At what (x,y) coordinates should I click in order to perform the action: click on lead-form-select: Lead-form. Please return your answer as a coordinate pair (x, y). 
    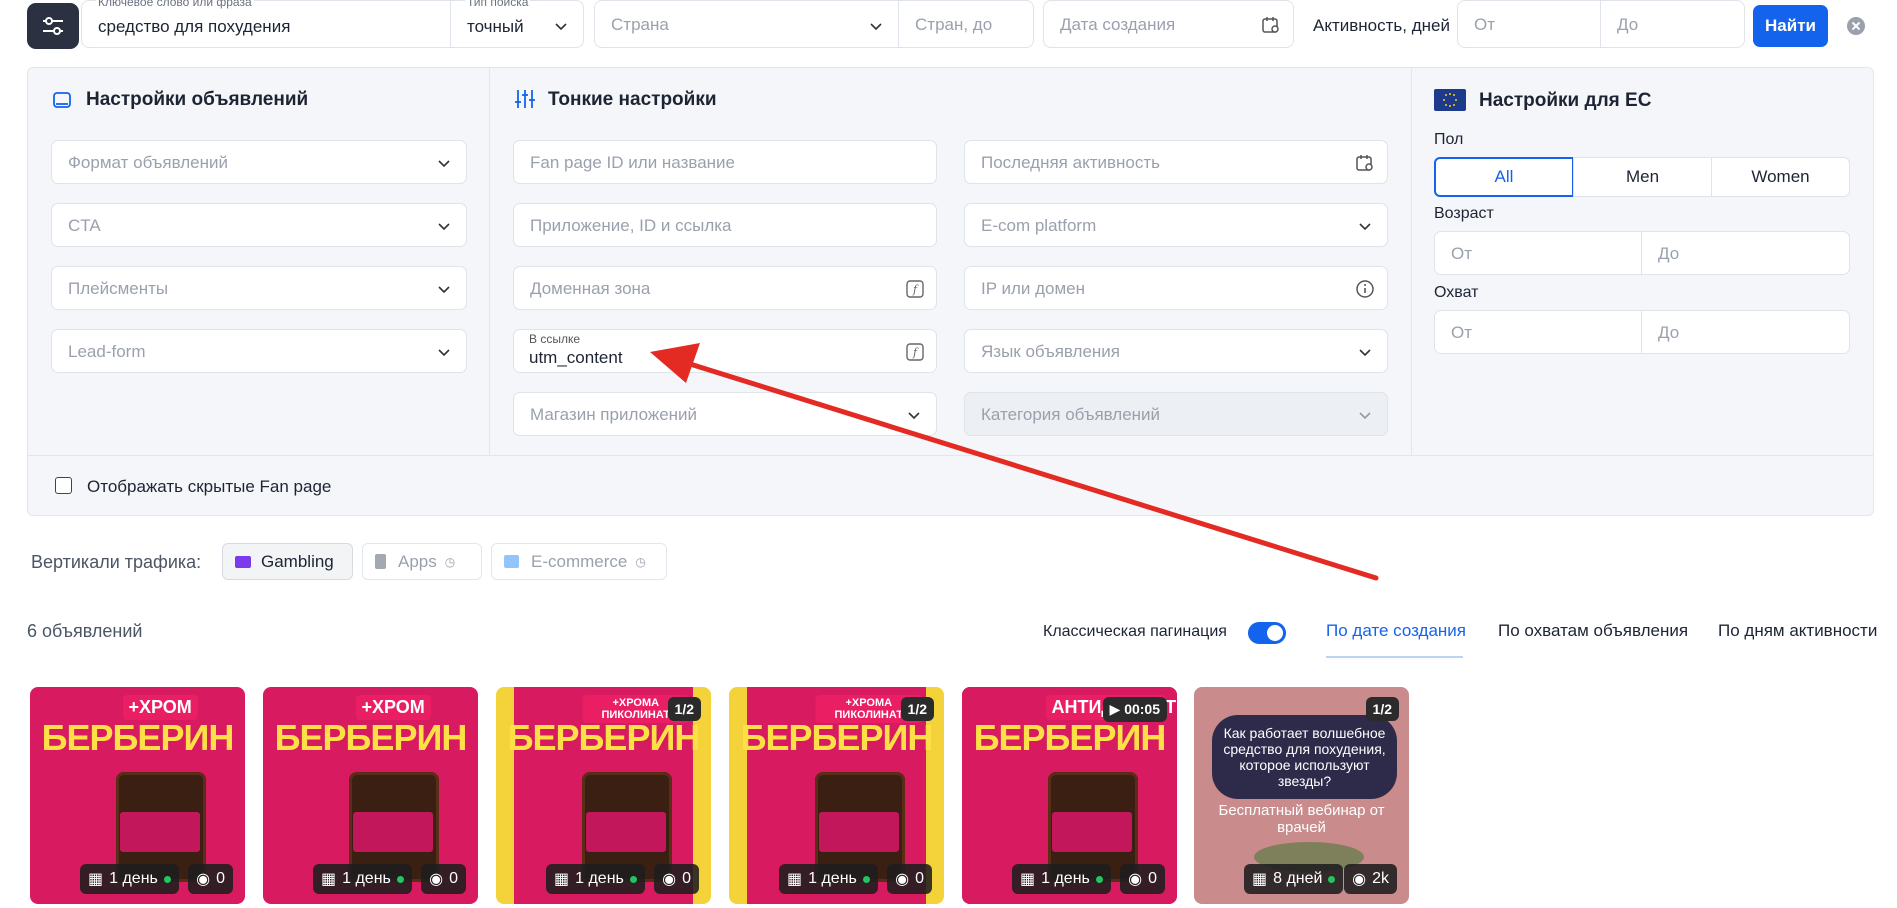
    Looking at the image, I should click on (259, 351).